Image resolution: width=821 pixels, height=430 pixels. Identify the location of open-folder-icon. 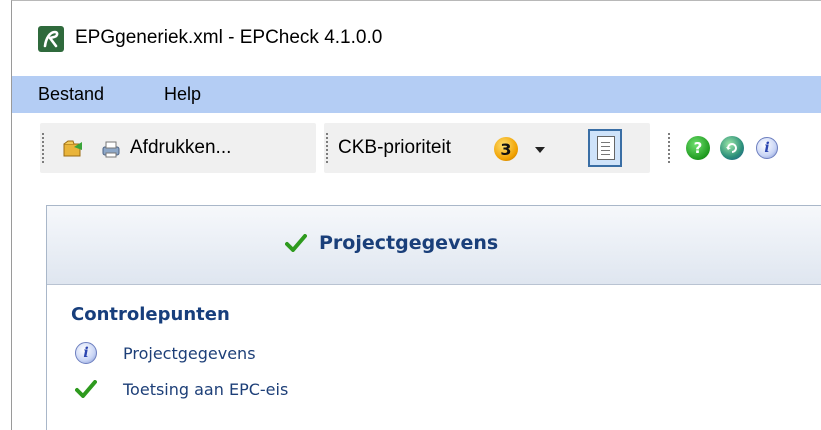
(73, 149).